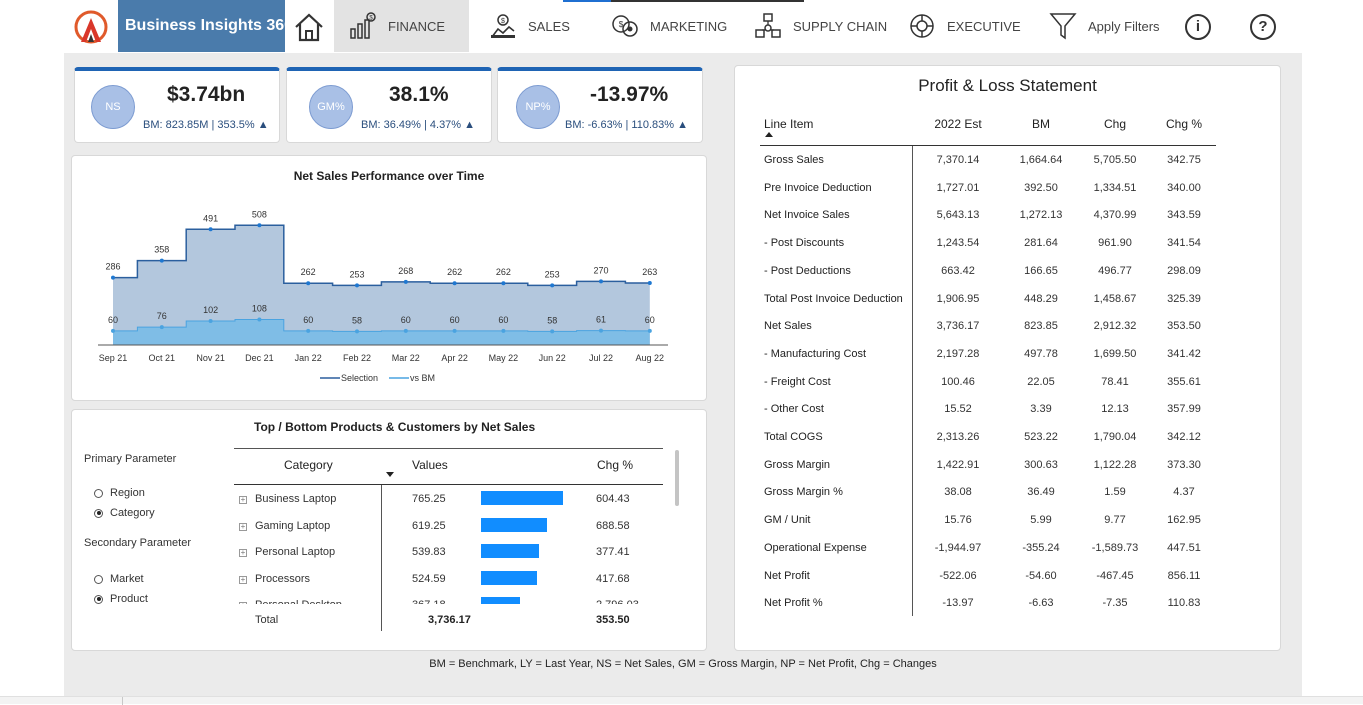 The image size is (1363, 705). What do you see at coordinates (389, 581) in the screenshot?
I see `table-row: + Processors 524.59 417.68` at bounding box center [389, 581].